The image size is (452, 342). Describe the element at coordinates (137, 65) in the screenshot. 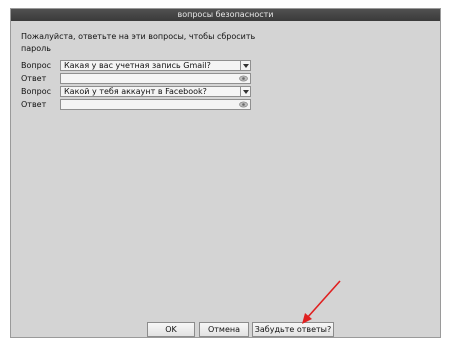

I see `question-select-1-value: Какая у вас учетная запись Gmail?` at that location.